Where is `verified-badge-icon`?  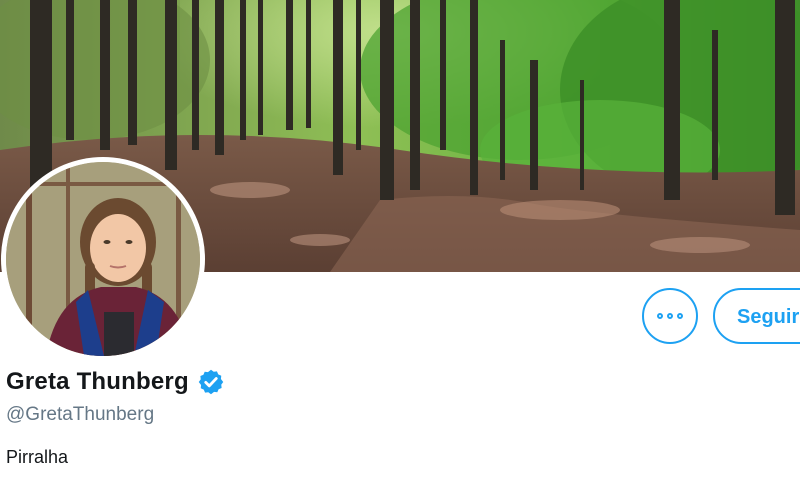
verified-badge-icon is located at coordinates (211, 382).